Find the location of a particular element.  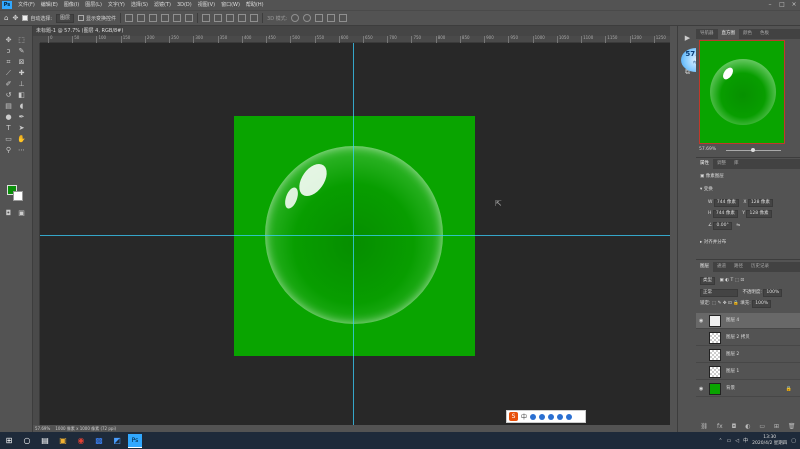

eraser-tool-icon: ◧ is located at coordinates (21, 95).